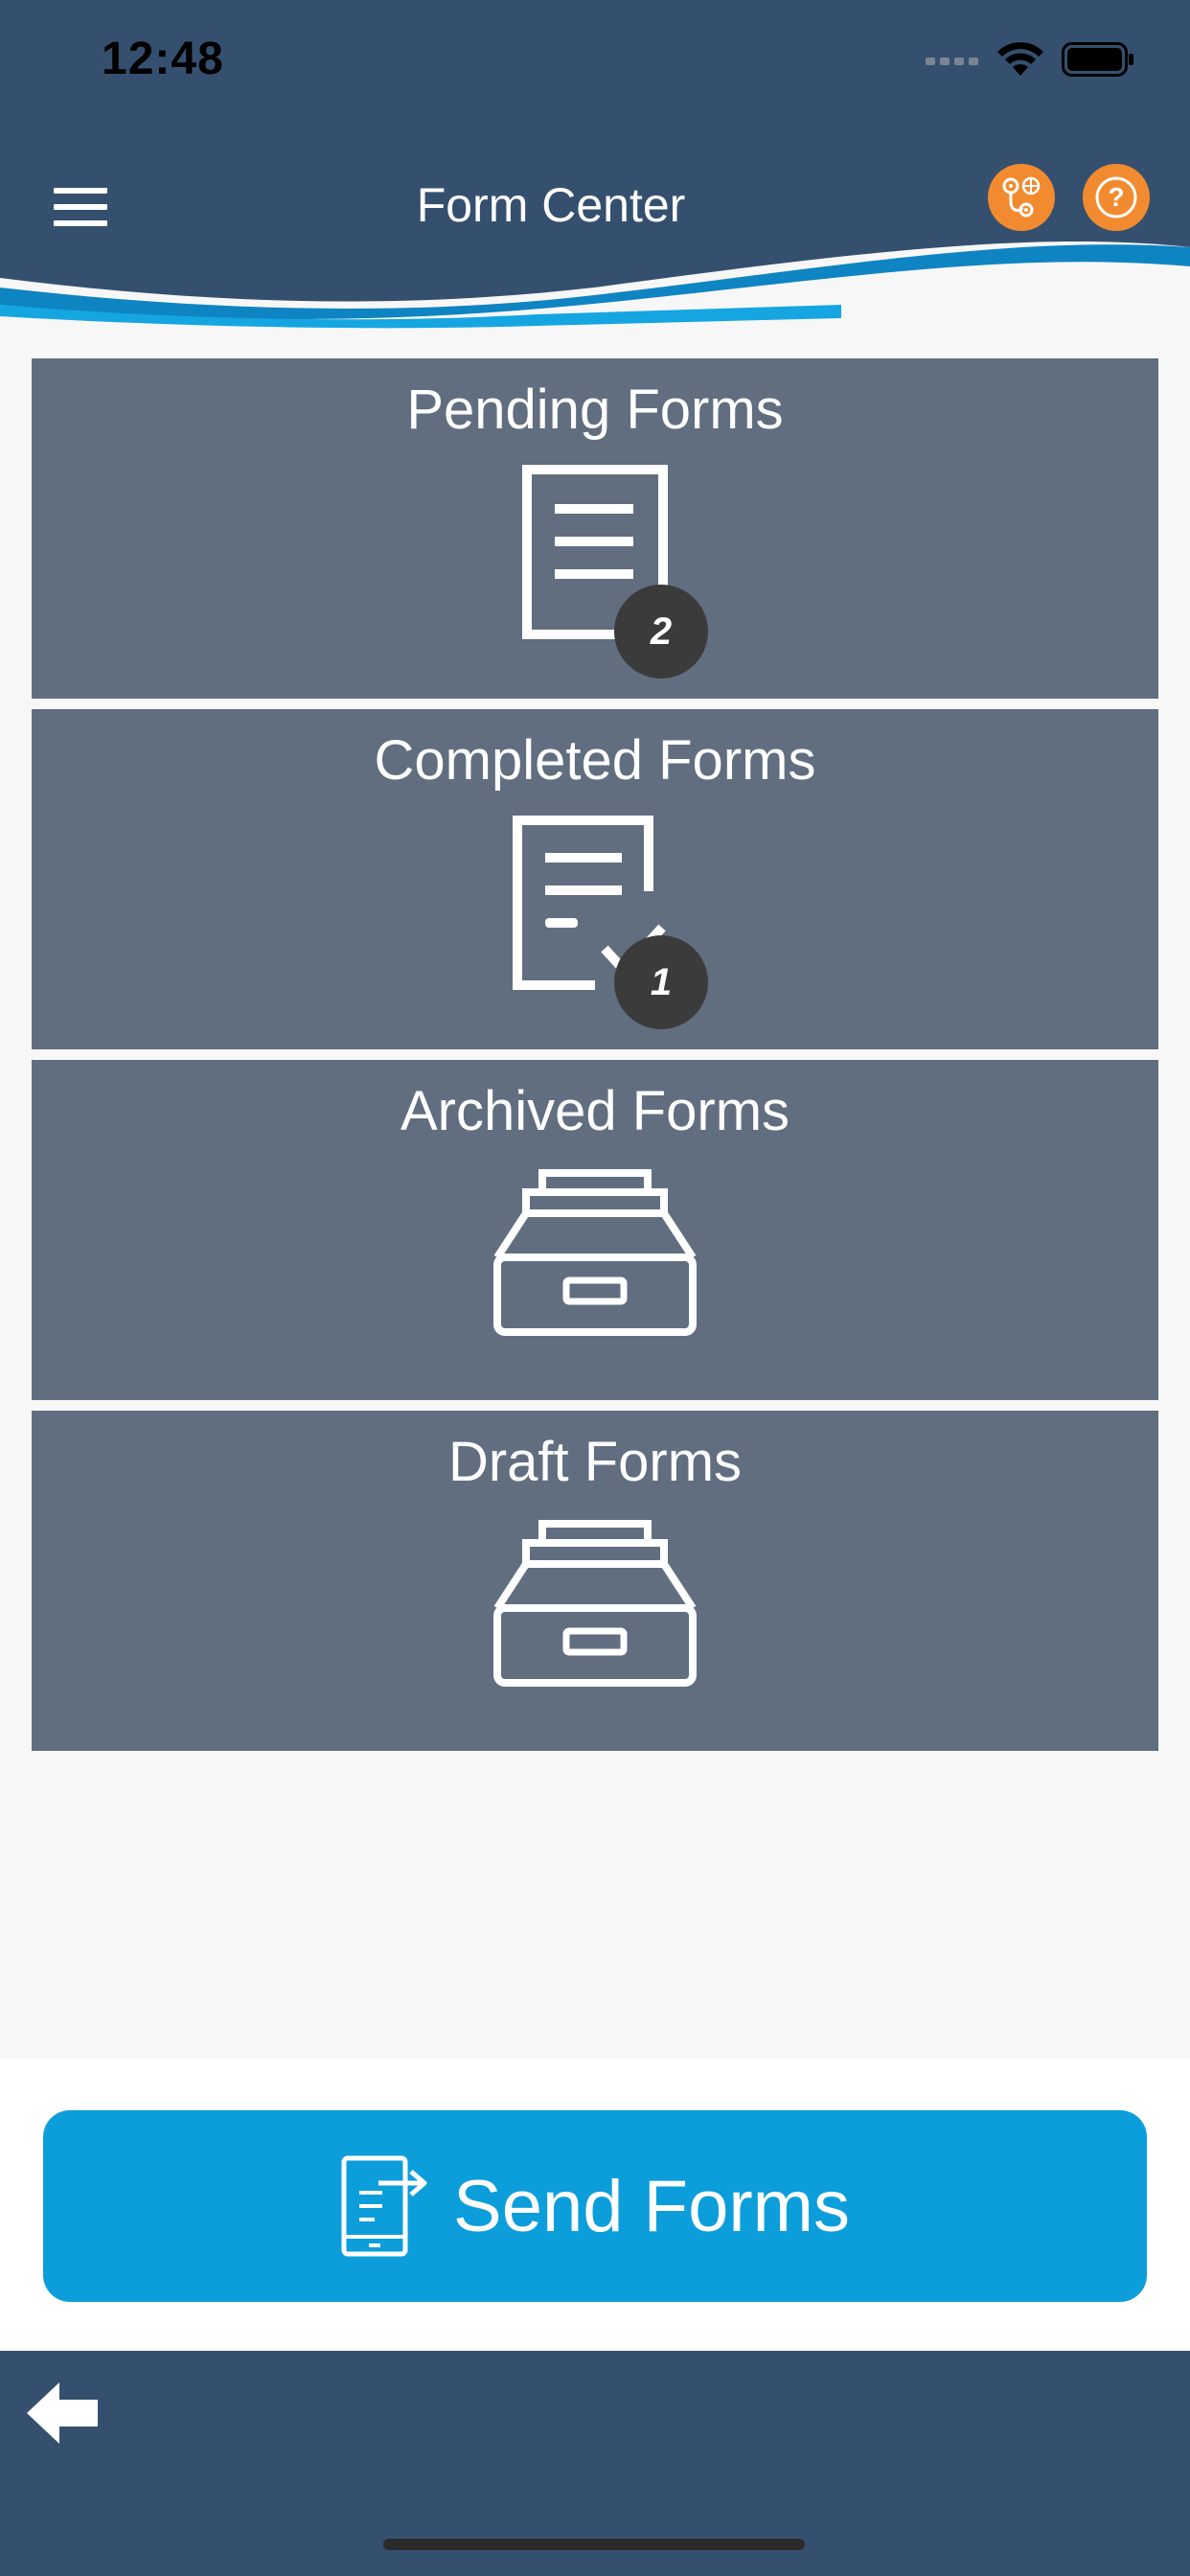  What do you see at coordinates (952, 62) in the screenshot?
I see `cellular-signal-icon` at bounding box center [952, 62].